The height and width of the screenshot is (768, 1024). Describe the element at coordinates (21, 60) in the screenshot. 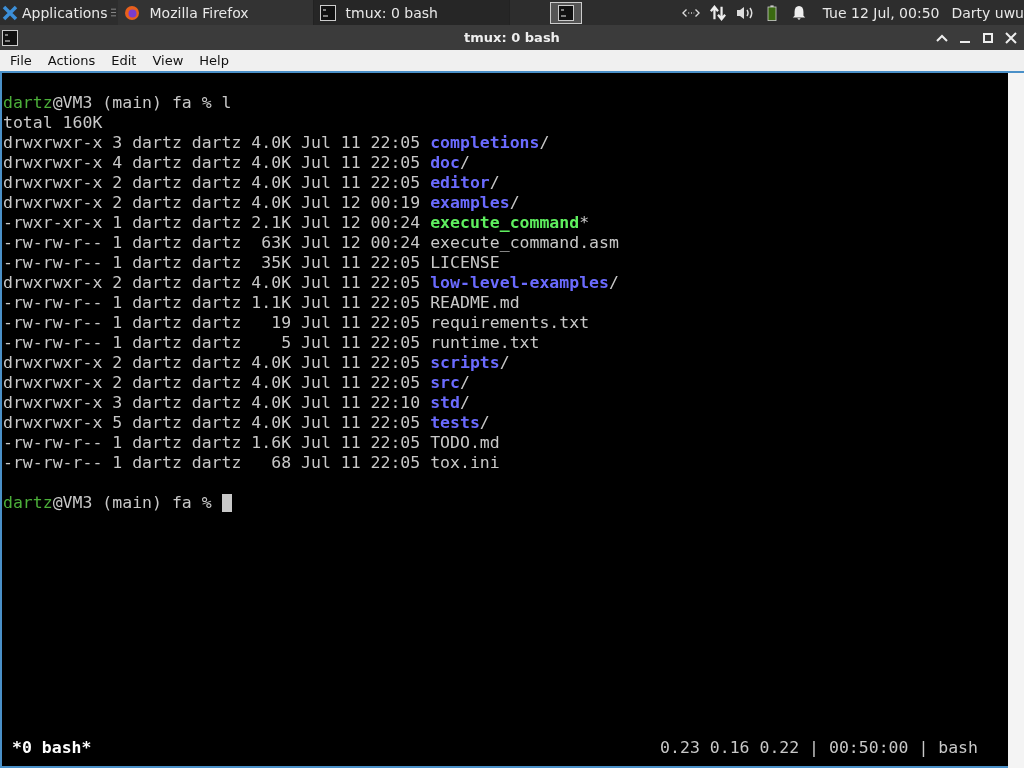

I see `menu-item: File` at that location.